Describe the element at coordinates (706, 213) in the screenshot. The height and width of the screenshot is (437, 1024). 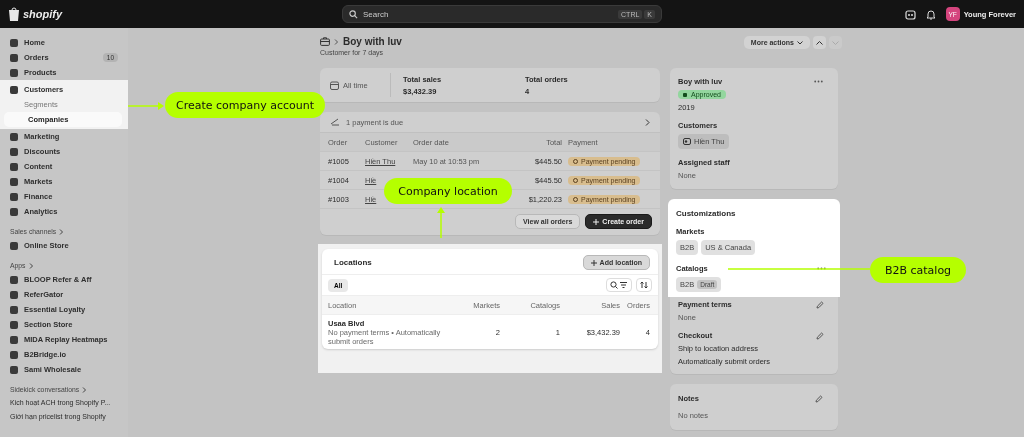
I see `card-title: Customizations` at that location.